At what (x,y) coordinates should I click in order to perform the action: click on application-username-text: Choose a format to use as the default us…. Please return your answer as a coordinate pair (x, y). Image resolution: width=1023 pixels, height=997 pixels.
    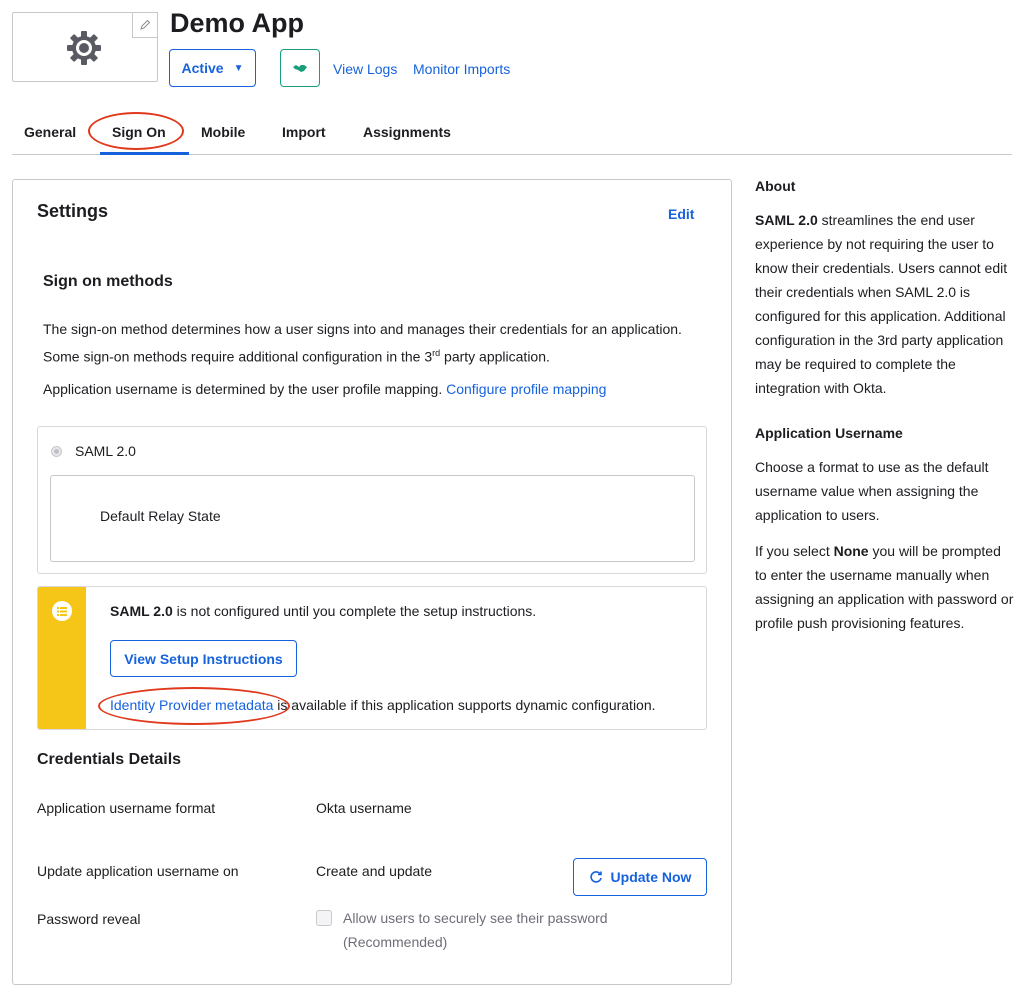
    Looking at the image, I should click on (872, 491).